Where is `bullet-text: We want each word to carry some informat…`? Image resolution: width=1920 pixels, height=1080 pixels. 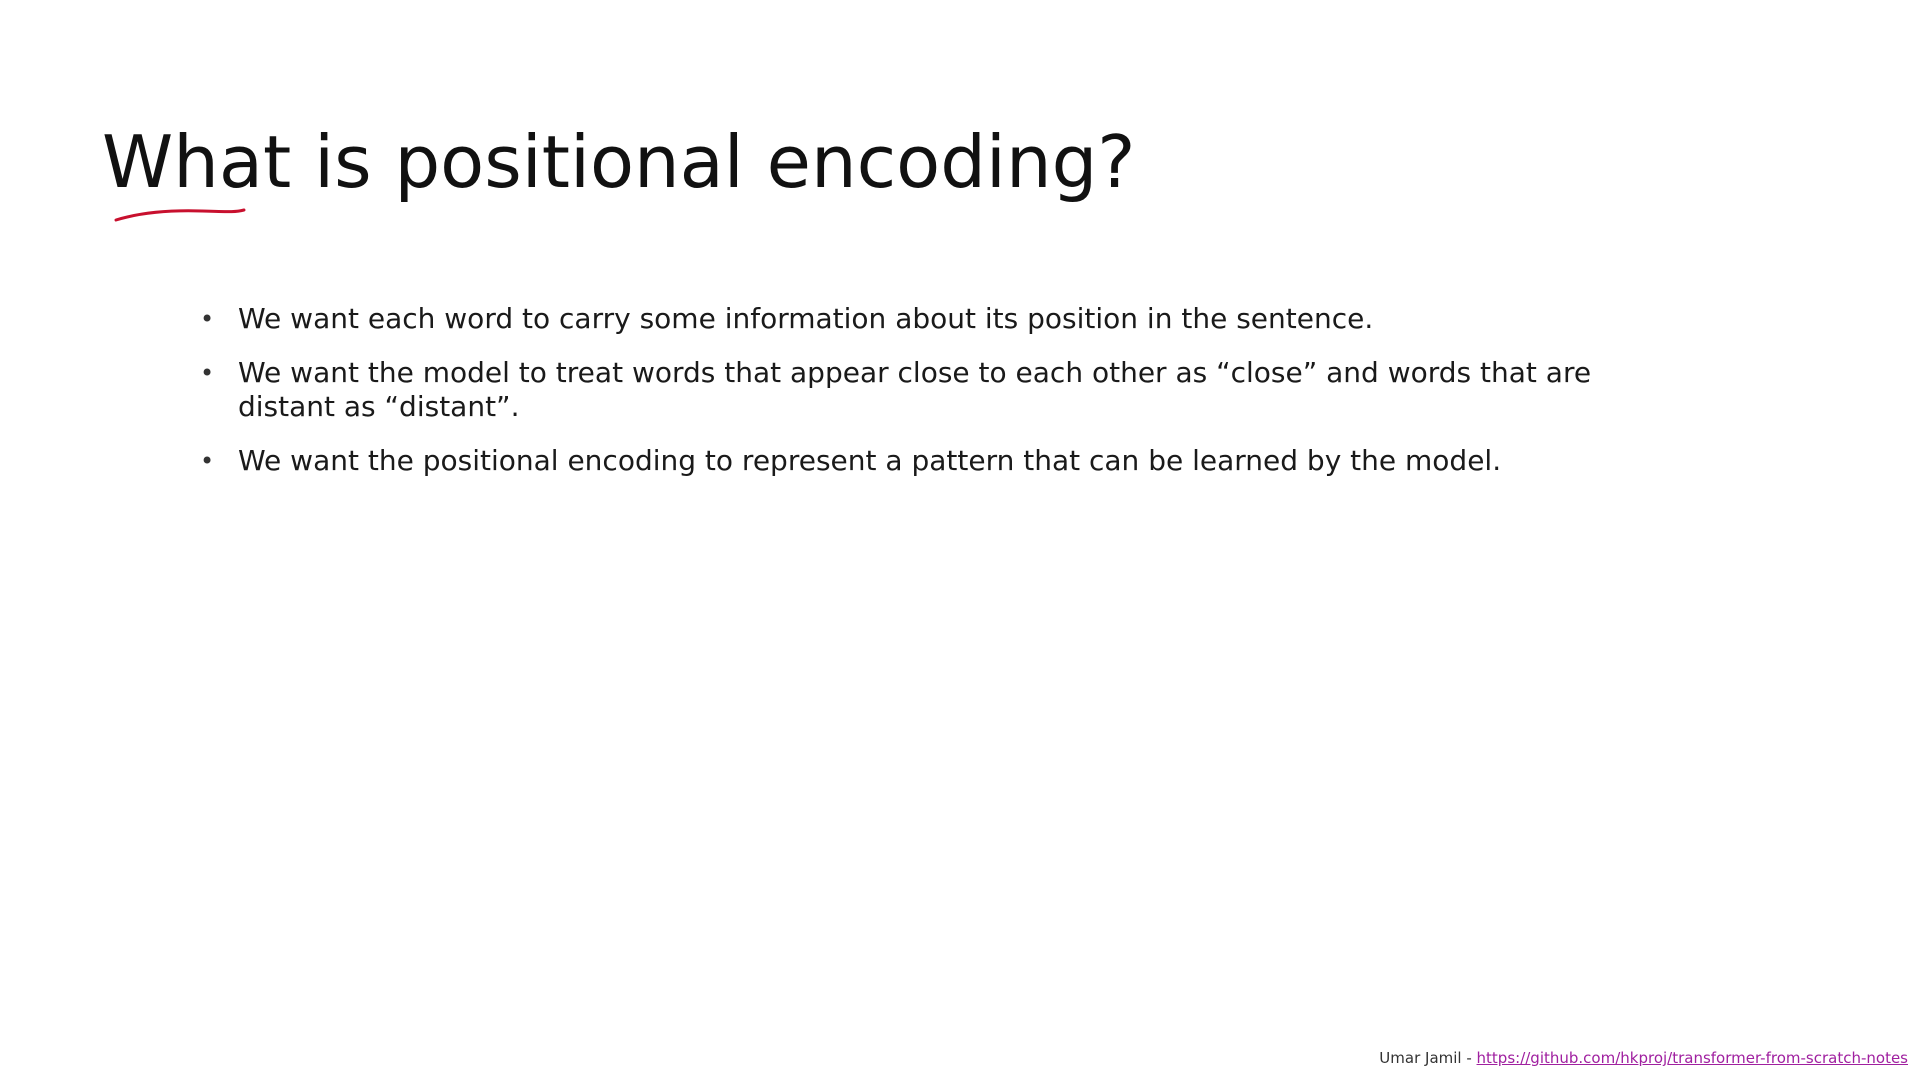 bullet-text: We want each word to carry some informat… is located at coordinates (806, 318).